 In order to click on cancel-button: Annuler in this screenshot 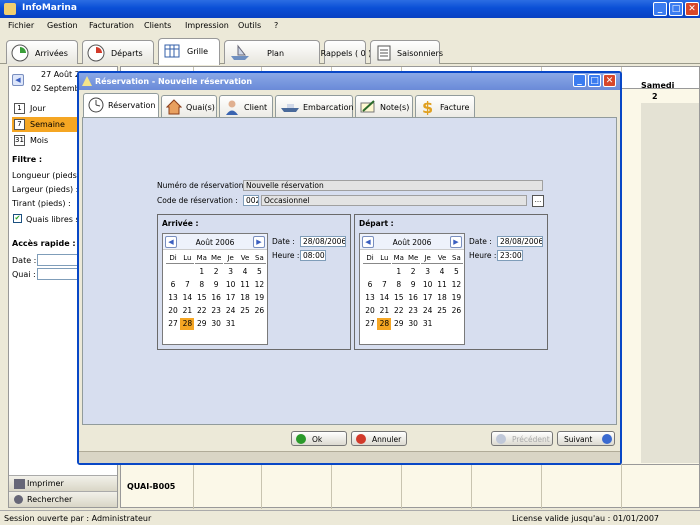, I will do `click(379, 438)`.